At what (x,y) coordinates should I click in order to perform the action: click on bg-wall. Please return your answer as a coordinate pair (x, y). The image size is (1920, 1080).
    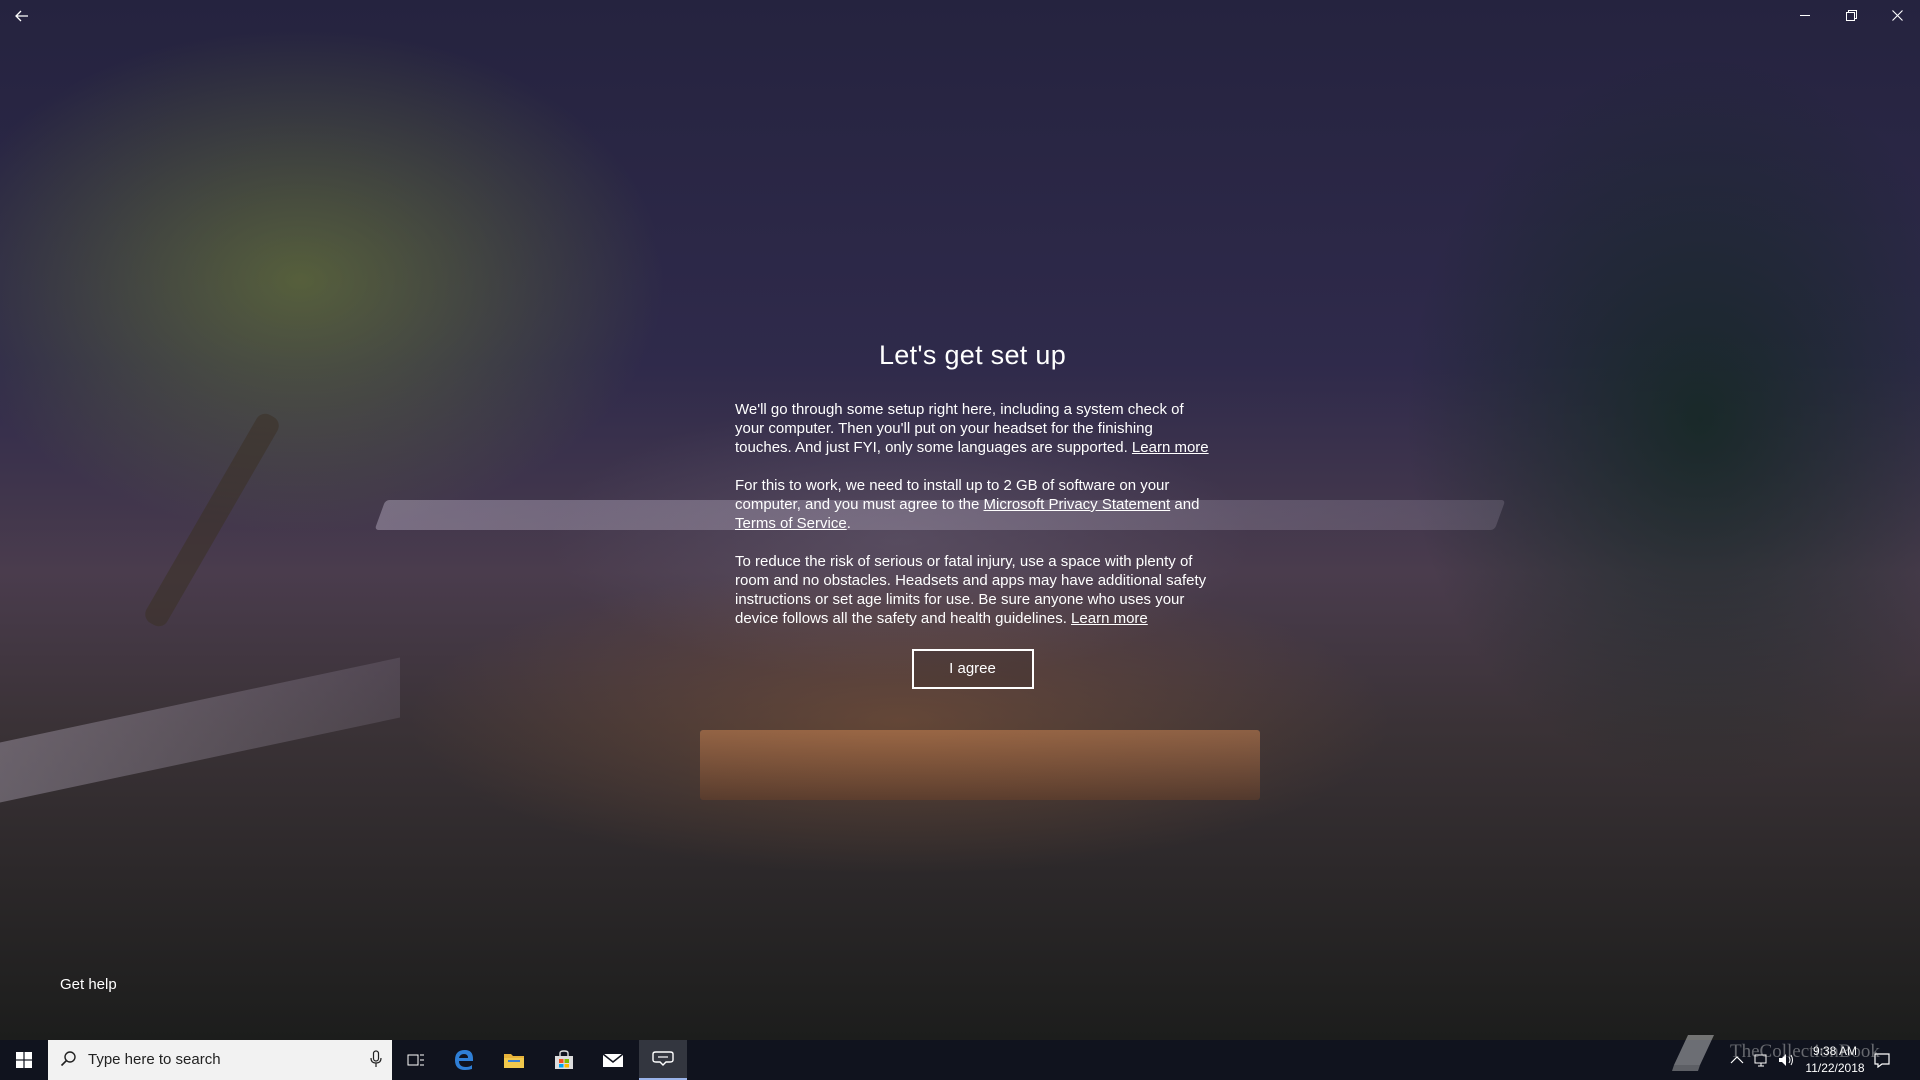
    Looking at the image, I should click on (200, 730).